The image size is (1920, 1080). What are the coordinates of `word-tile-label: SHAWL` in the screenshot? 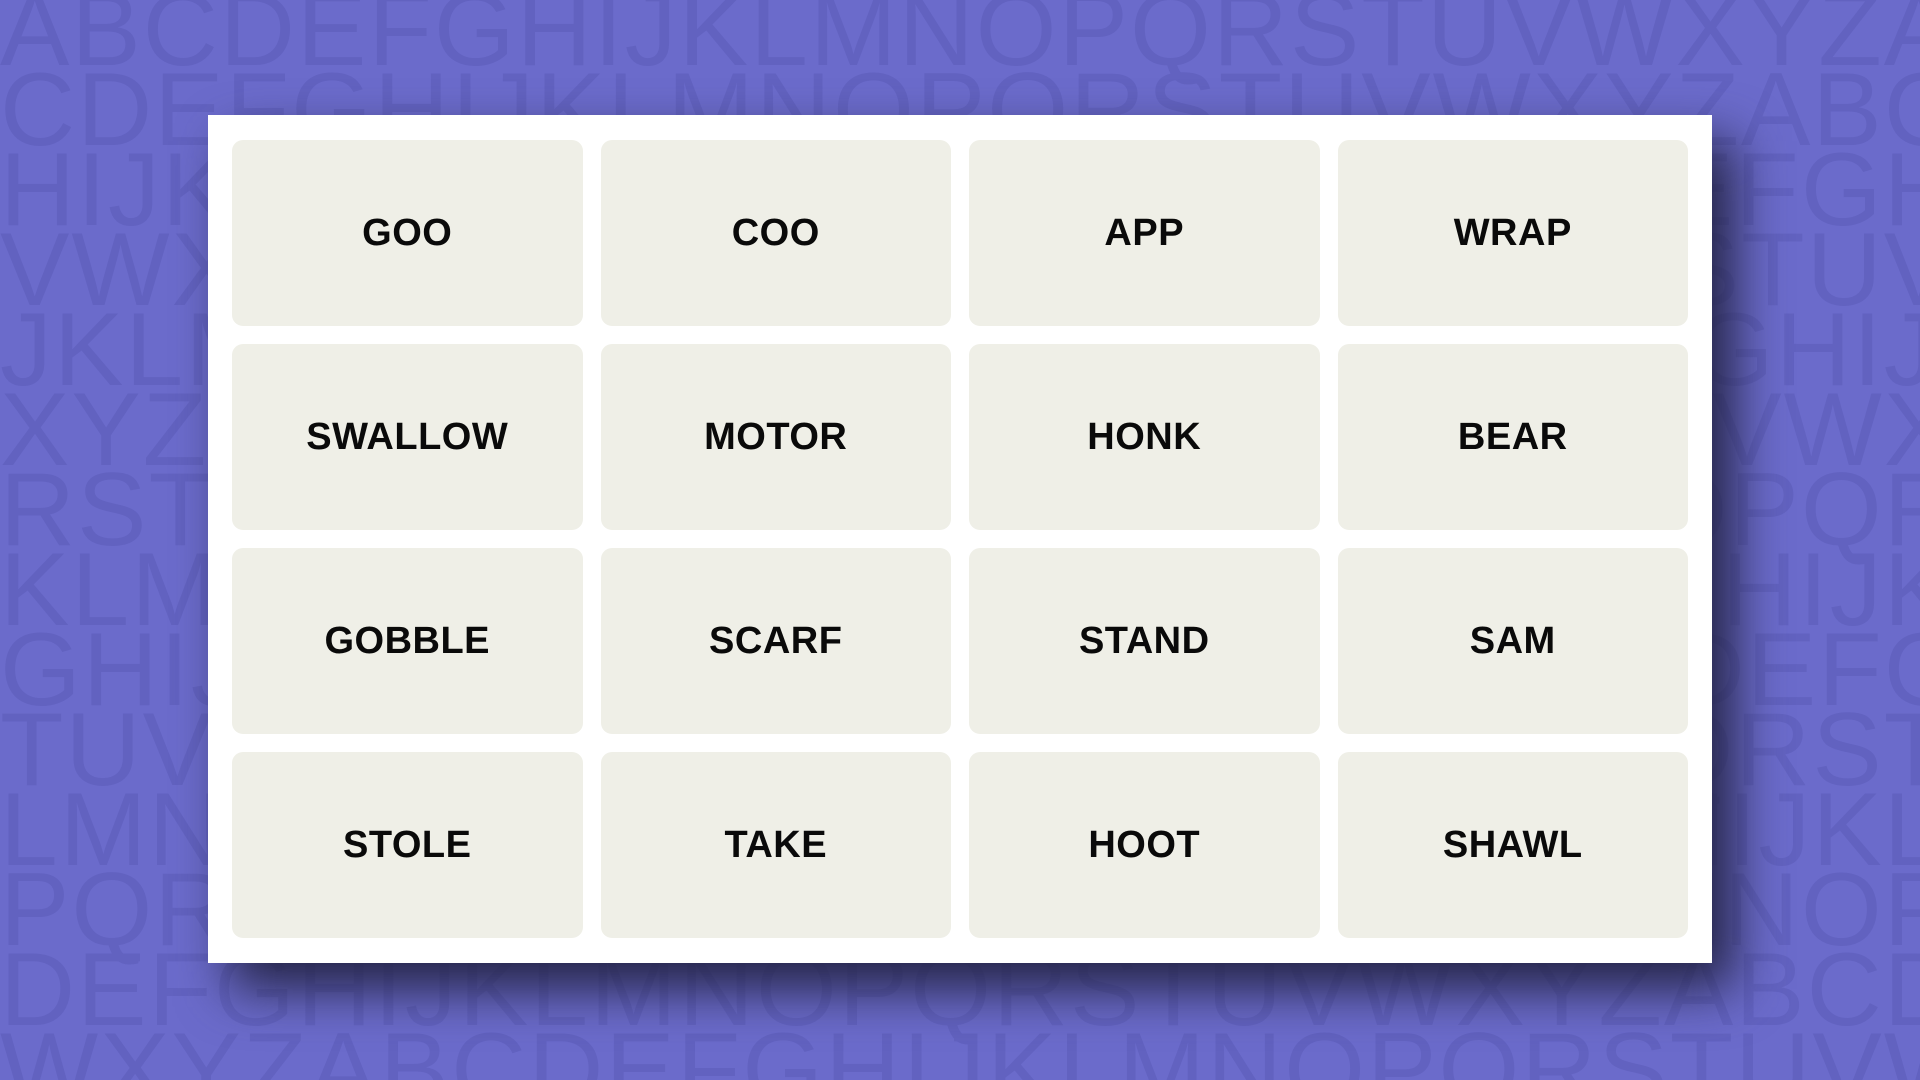 It's located at (1512, 845).